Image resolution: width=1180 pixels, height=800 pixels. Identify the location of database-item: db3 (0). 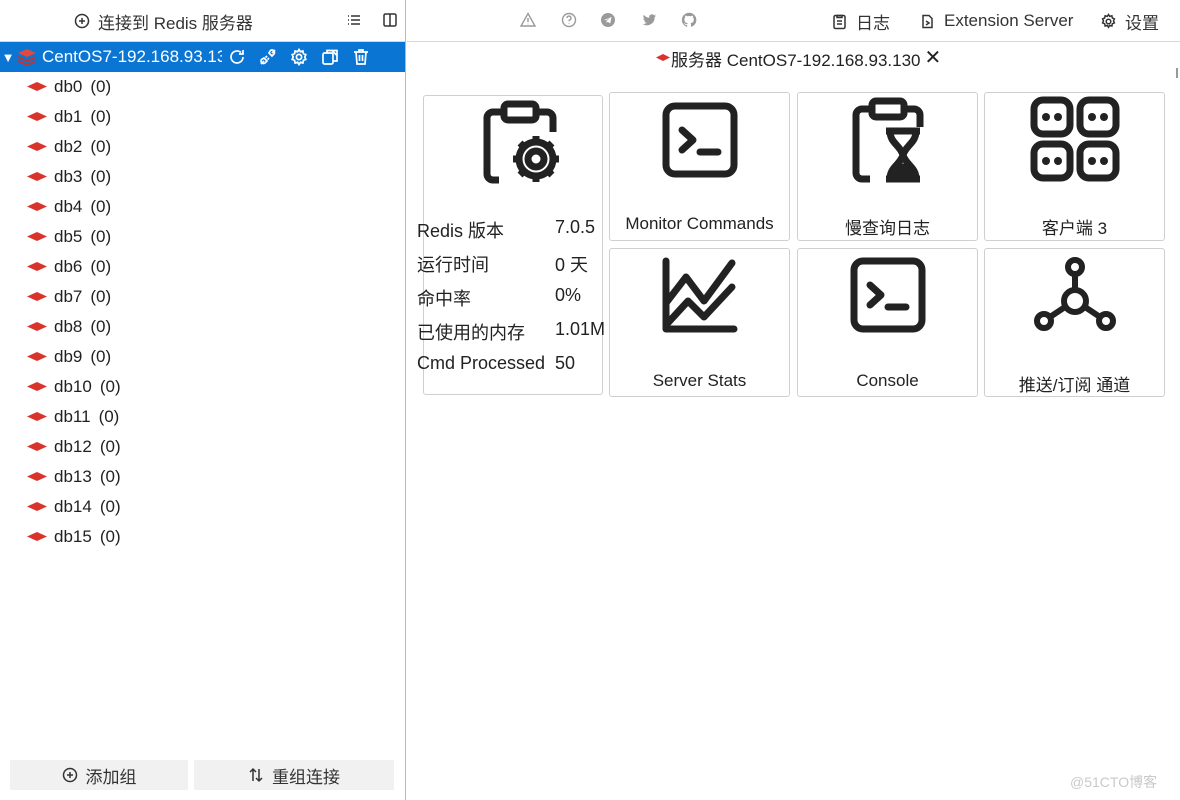
(202, 177).